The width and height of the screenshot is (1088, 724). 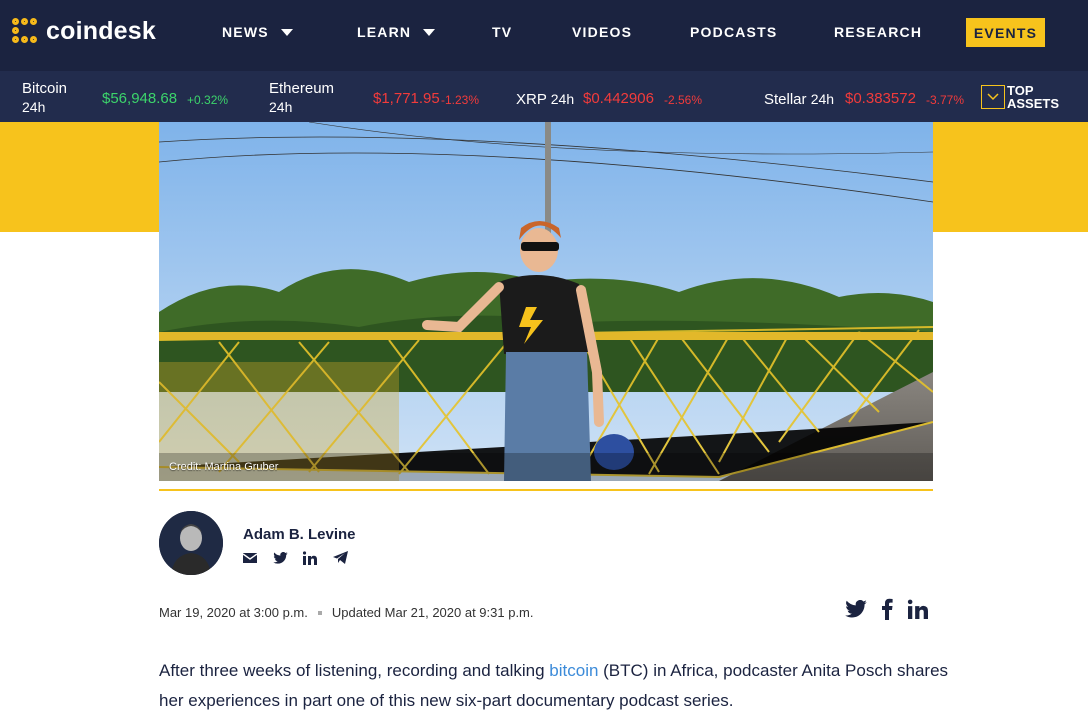 What do you see at coordinates (432, 612) in the screenshot?
I see `updated-date: Updated Mar 21, 2020 at 9:31 p.m.` at bounding box center [432, 612].